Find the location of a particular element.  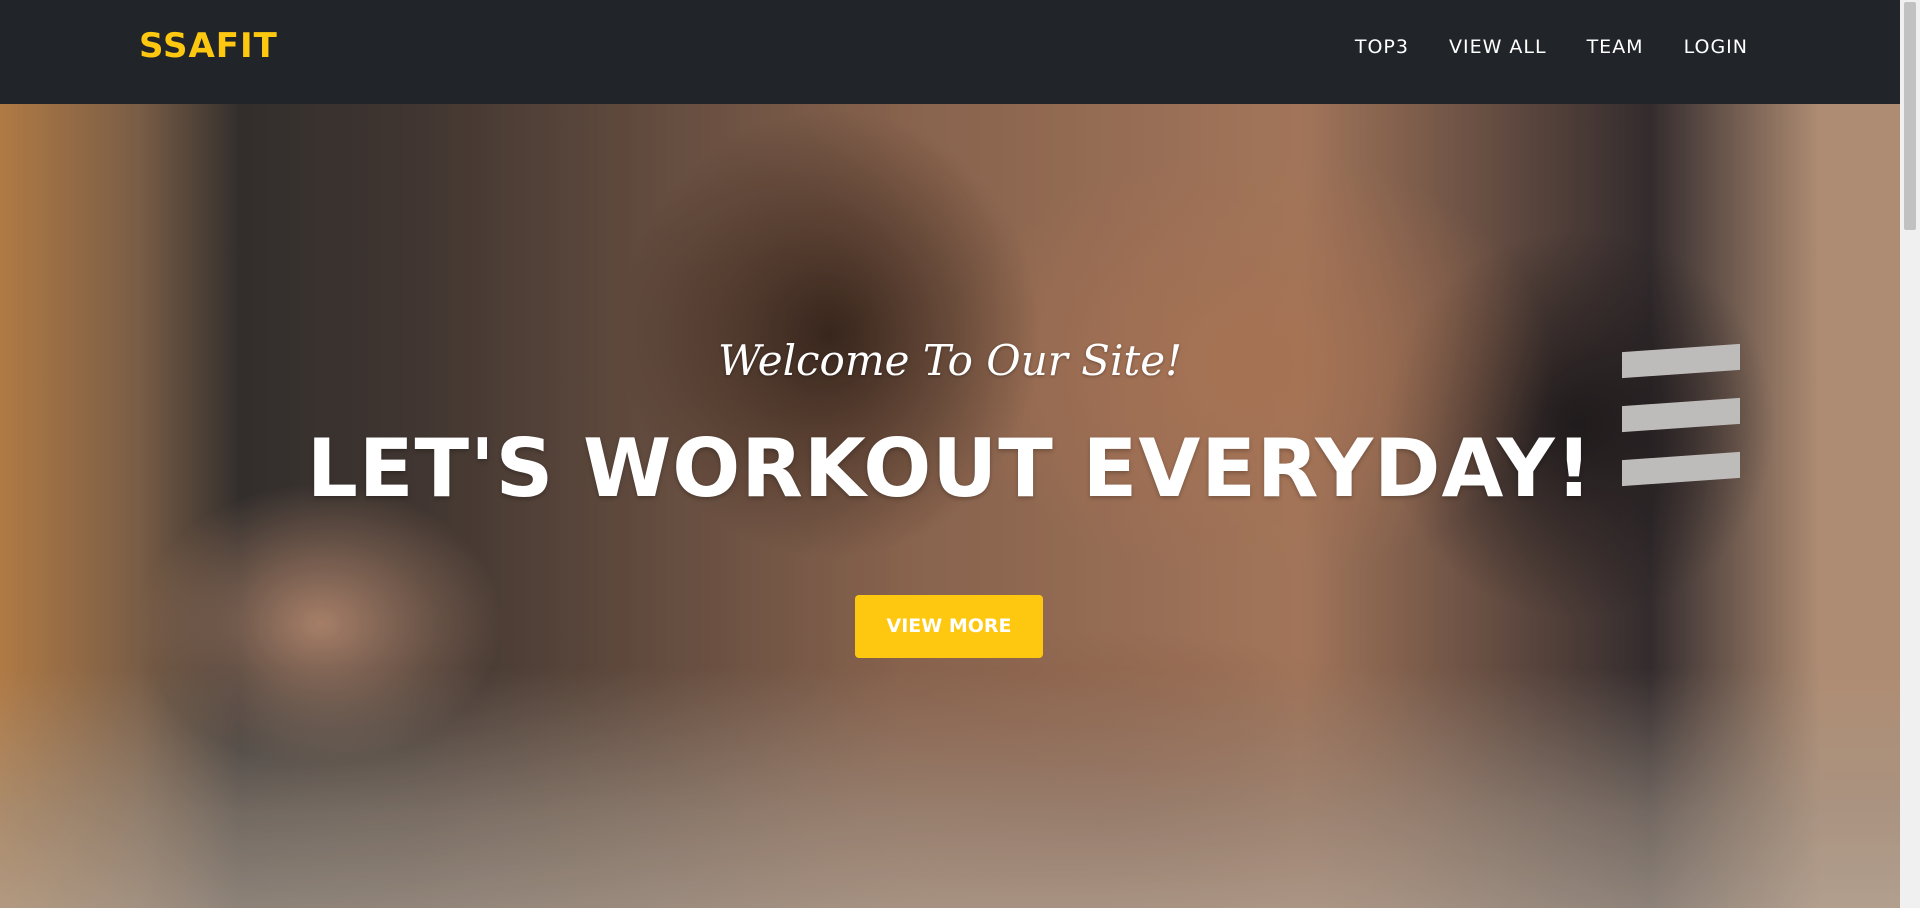

nav-link-team: TEAM is located at coordinates (1615, 47).